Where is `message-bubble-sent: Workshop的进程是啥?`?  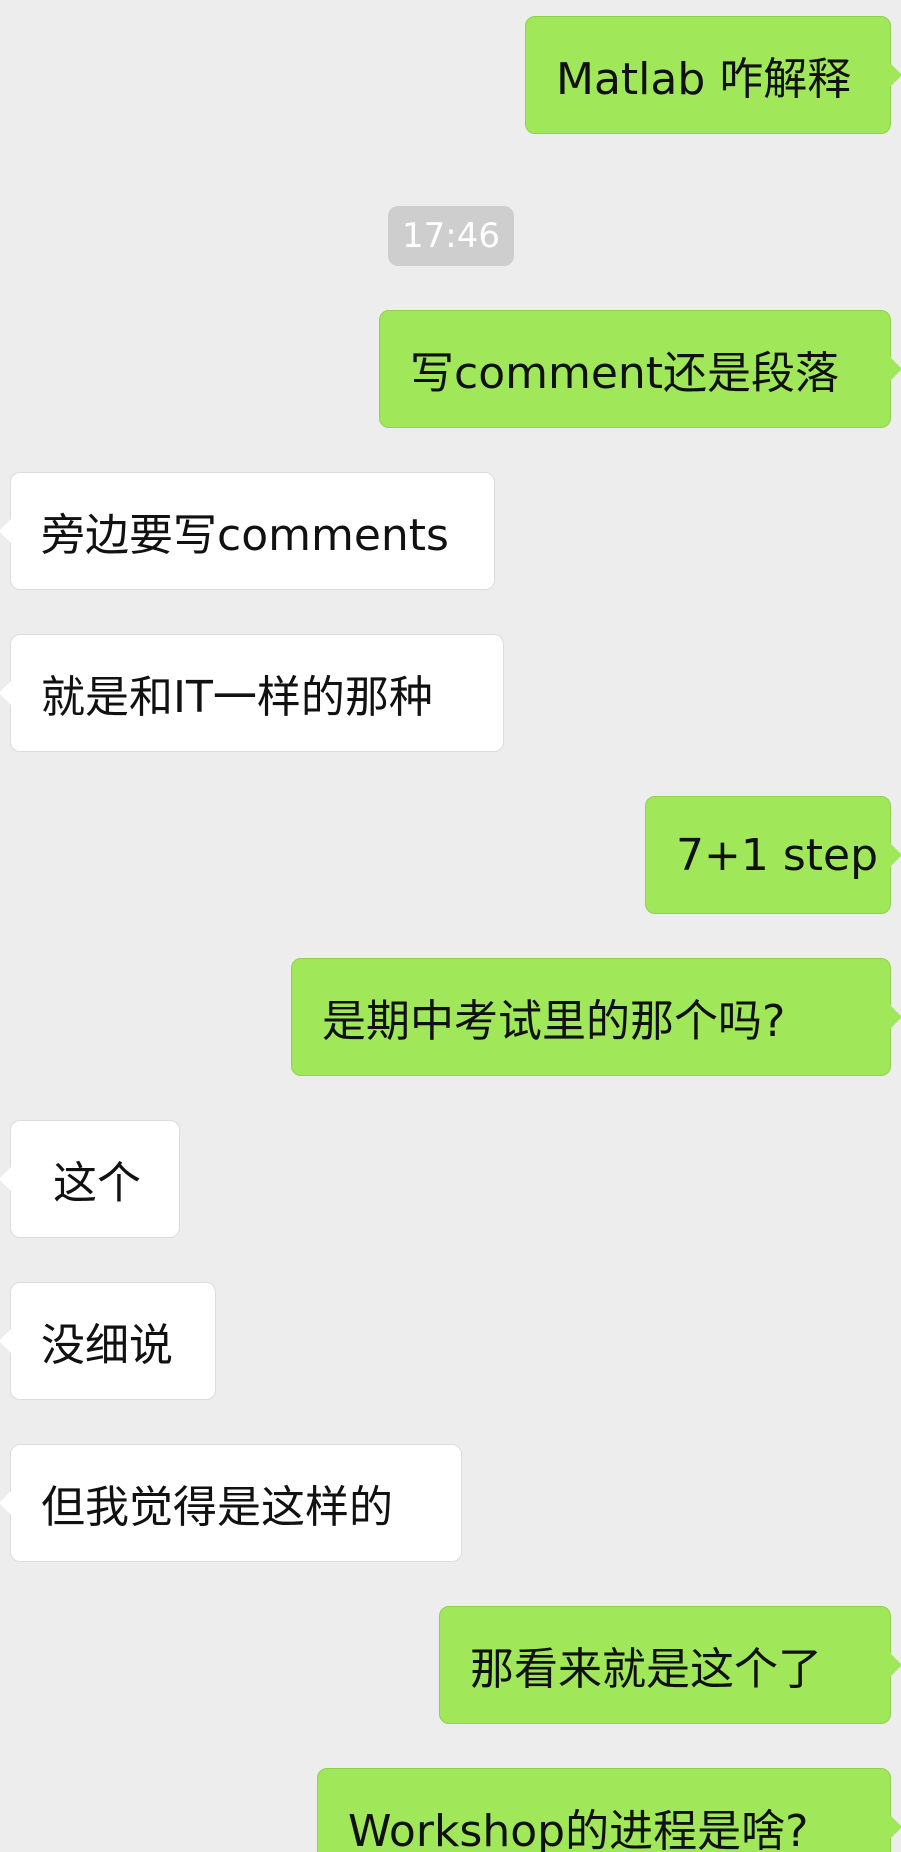
message-bubble-sent: Workshop的进程是啥? is located at coordinates (609, 1810).